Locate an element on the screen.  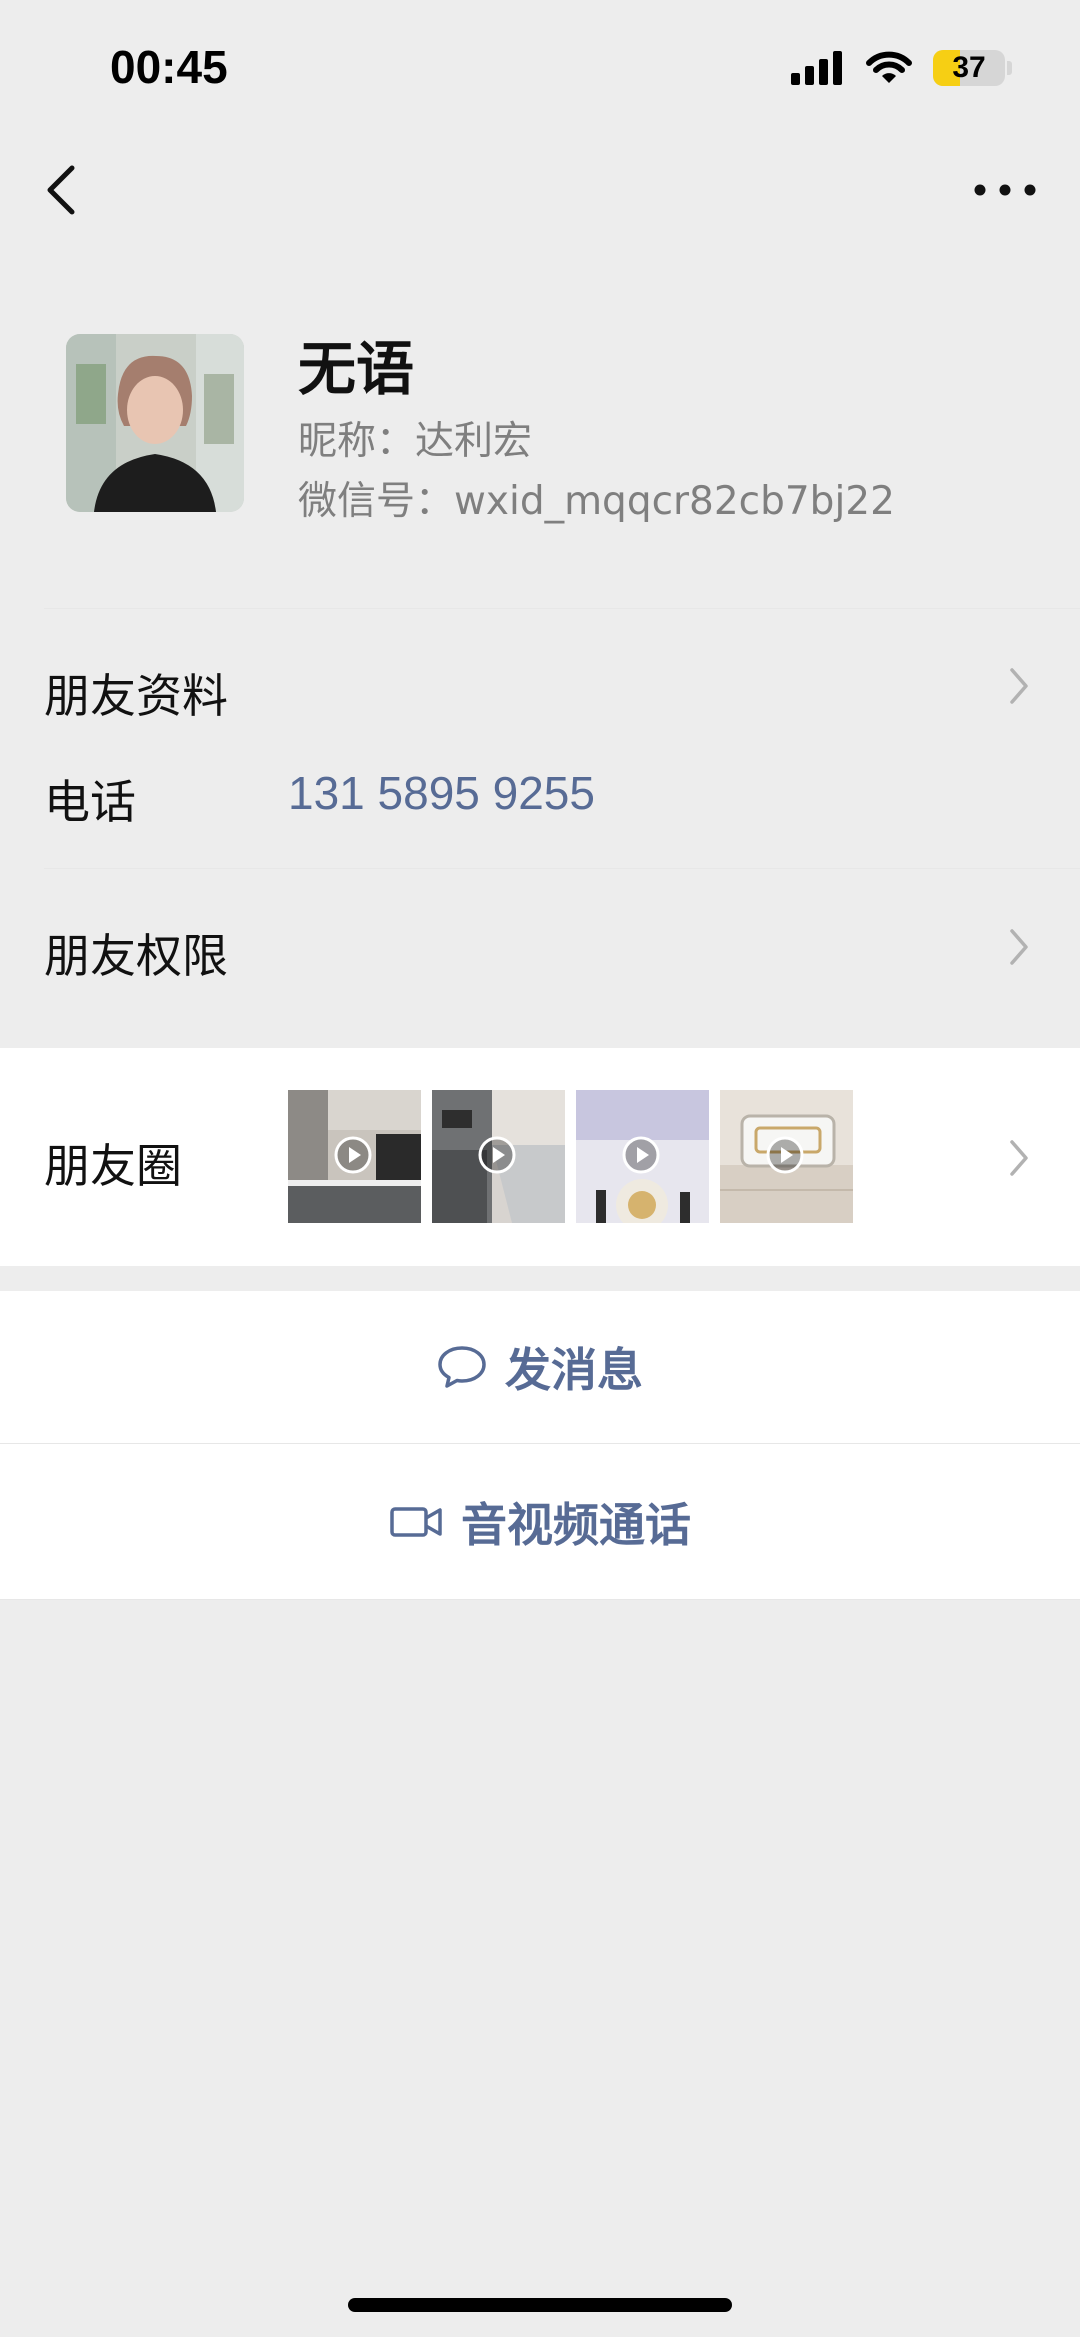
battery-level: 37 is located at coordinates (969, 67).